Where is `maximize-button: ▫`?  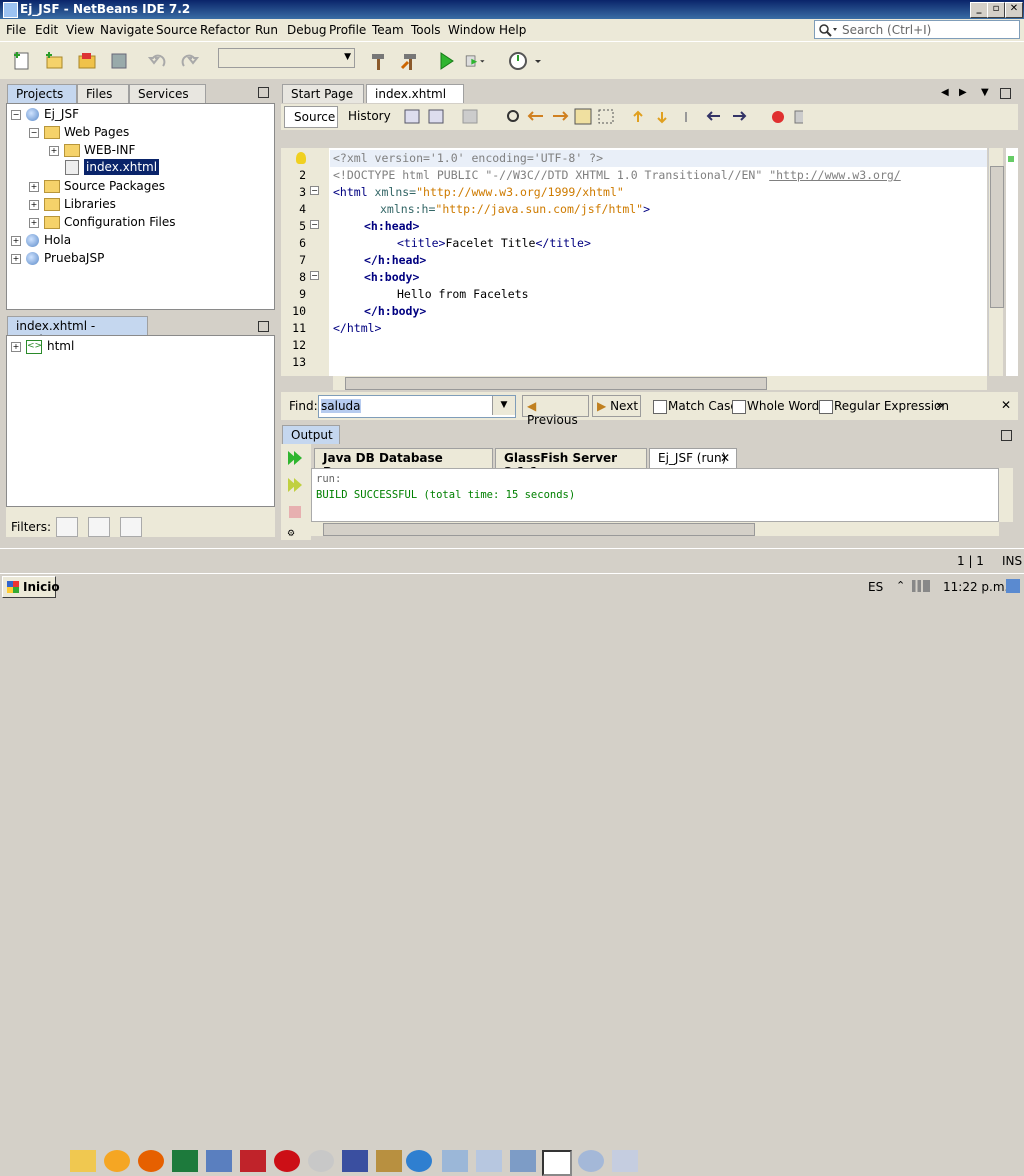 maximize-button: ▫ is located at coordinates (996, 10).